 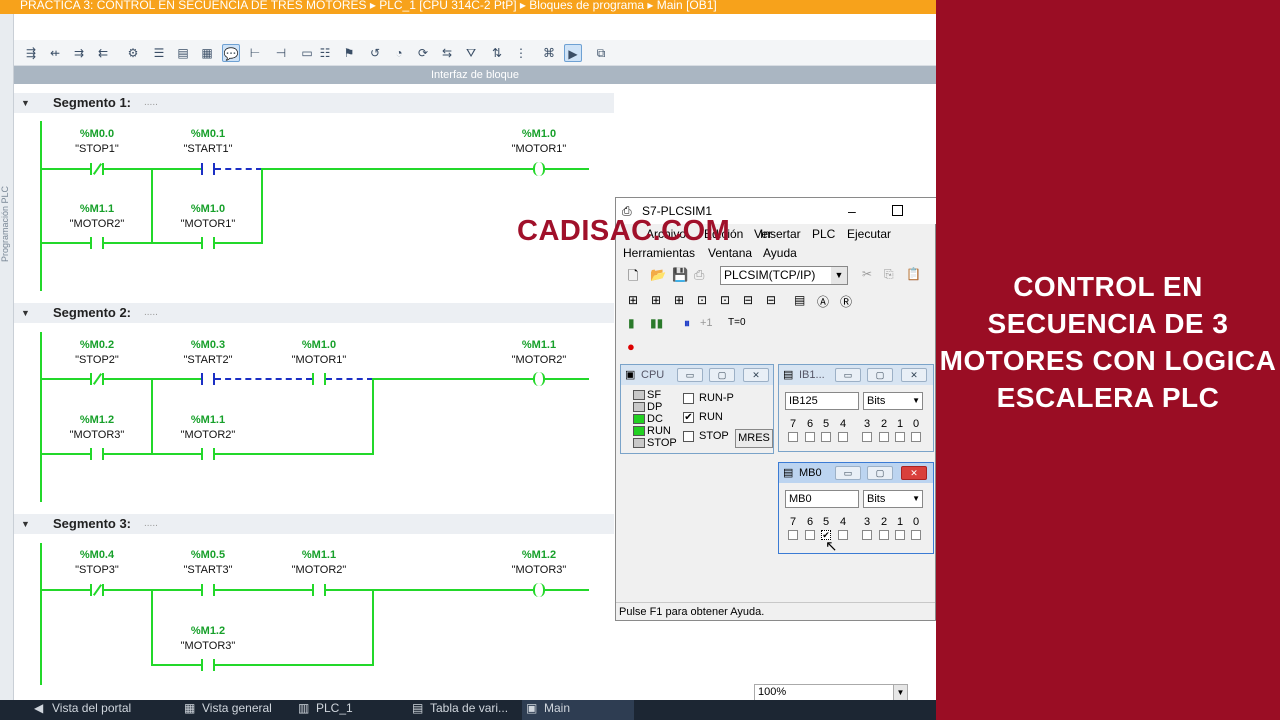 What do you see at coordinates (831, 692) in the screenshot?
I see `zoom-select: 100% ▼` at bounding box center [831, 692].